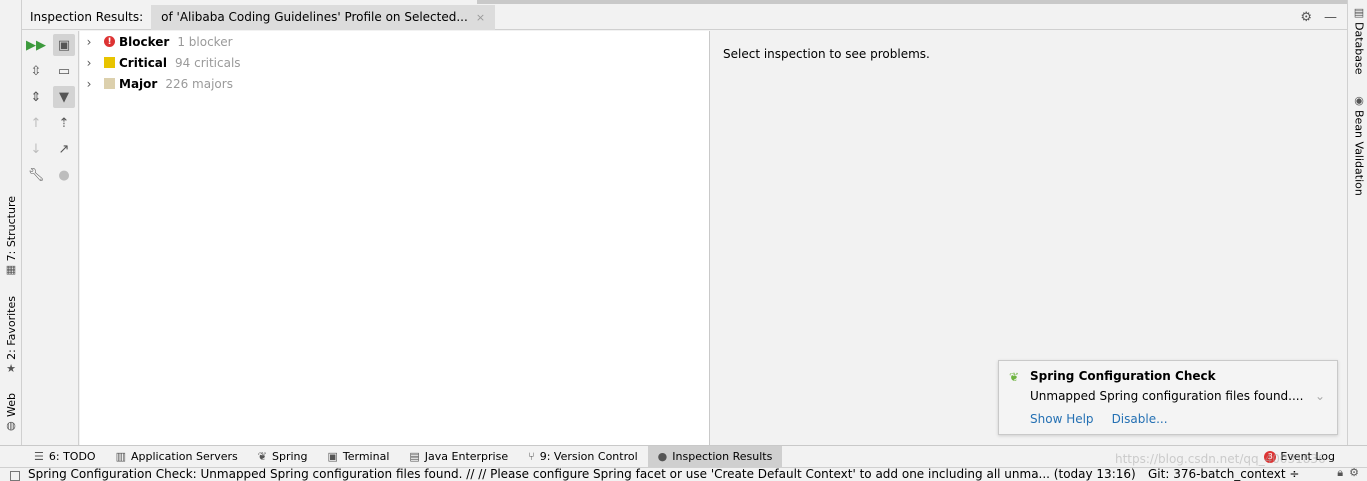 The image size is (1367, 481). Describe the element at coordinates (36, 175) in the screenshot. I see `wrench-icon: 🔧︎` at that location.